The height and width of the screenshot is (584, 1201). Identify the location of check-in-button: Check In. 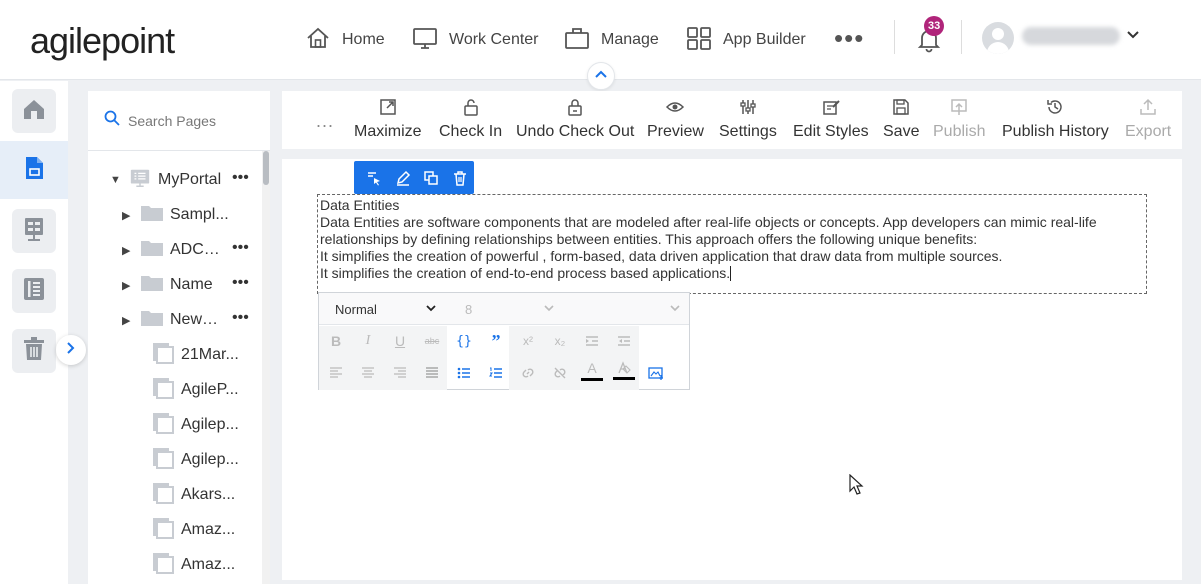
(470, 122).